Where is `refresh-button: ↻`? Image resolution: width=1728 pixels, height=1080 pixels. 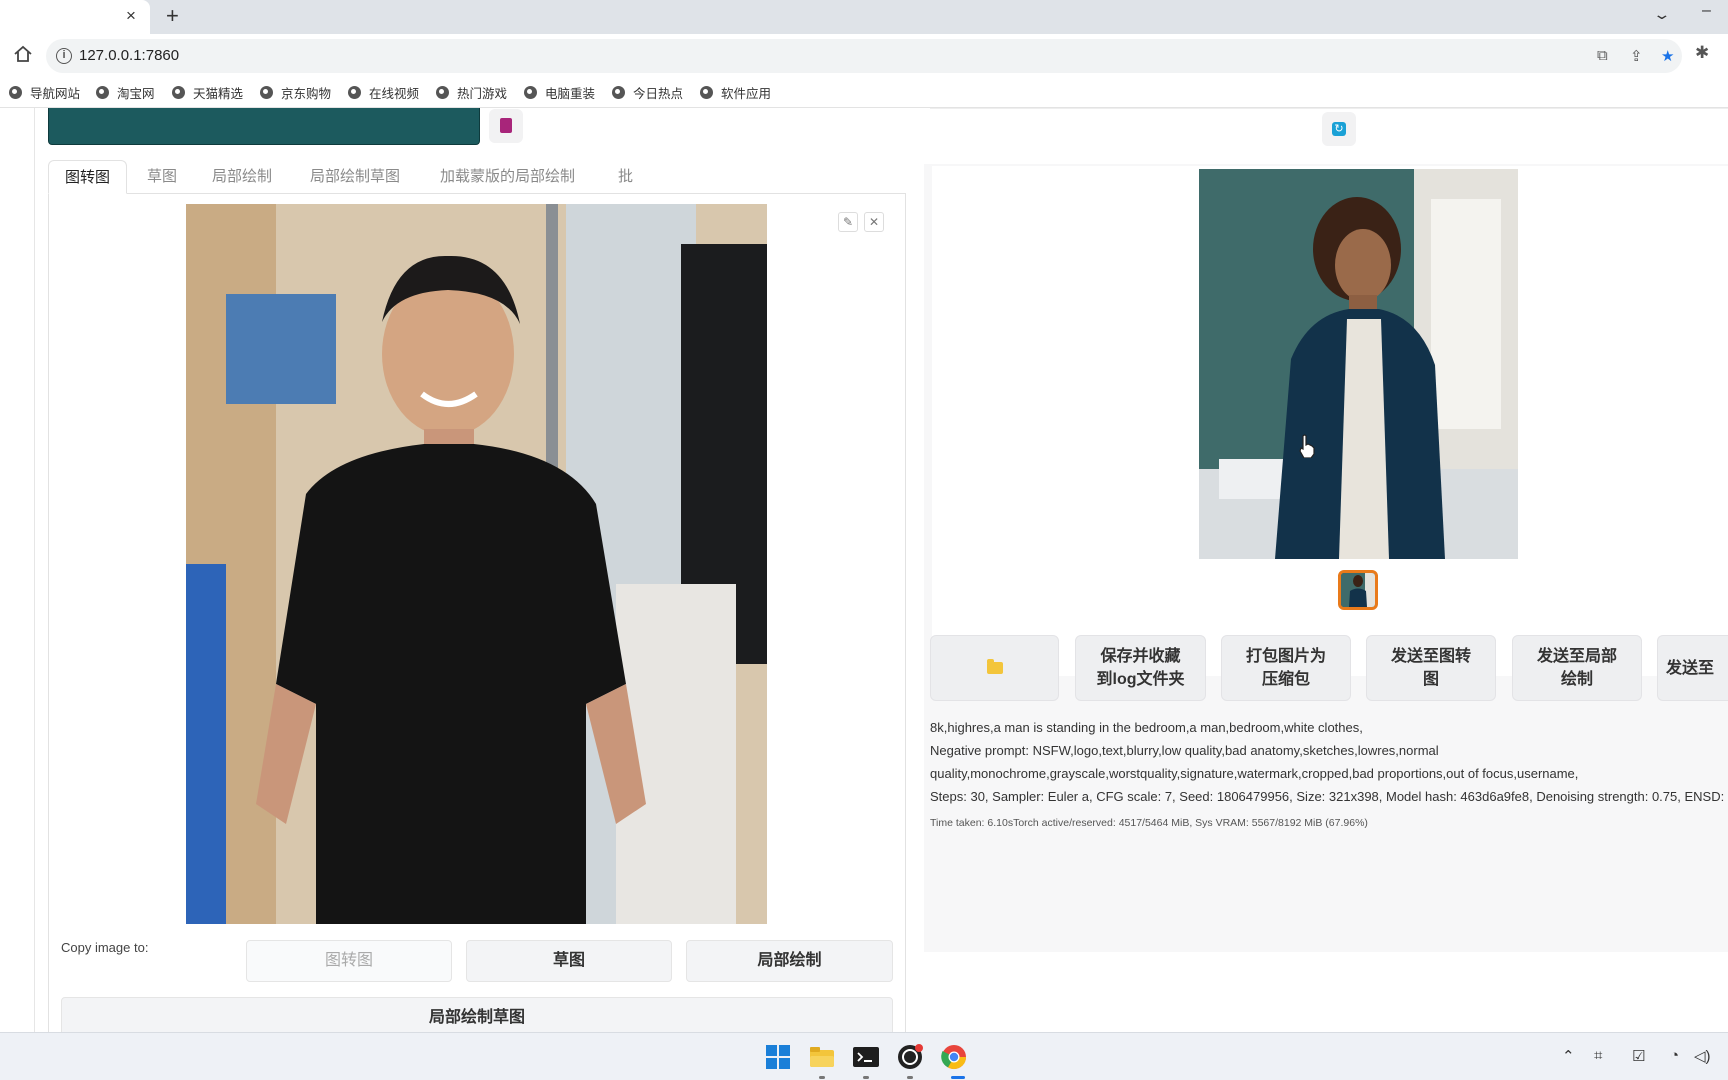 refresh-button: ↻ is located at coordinates (1339, 129).